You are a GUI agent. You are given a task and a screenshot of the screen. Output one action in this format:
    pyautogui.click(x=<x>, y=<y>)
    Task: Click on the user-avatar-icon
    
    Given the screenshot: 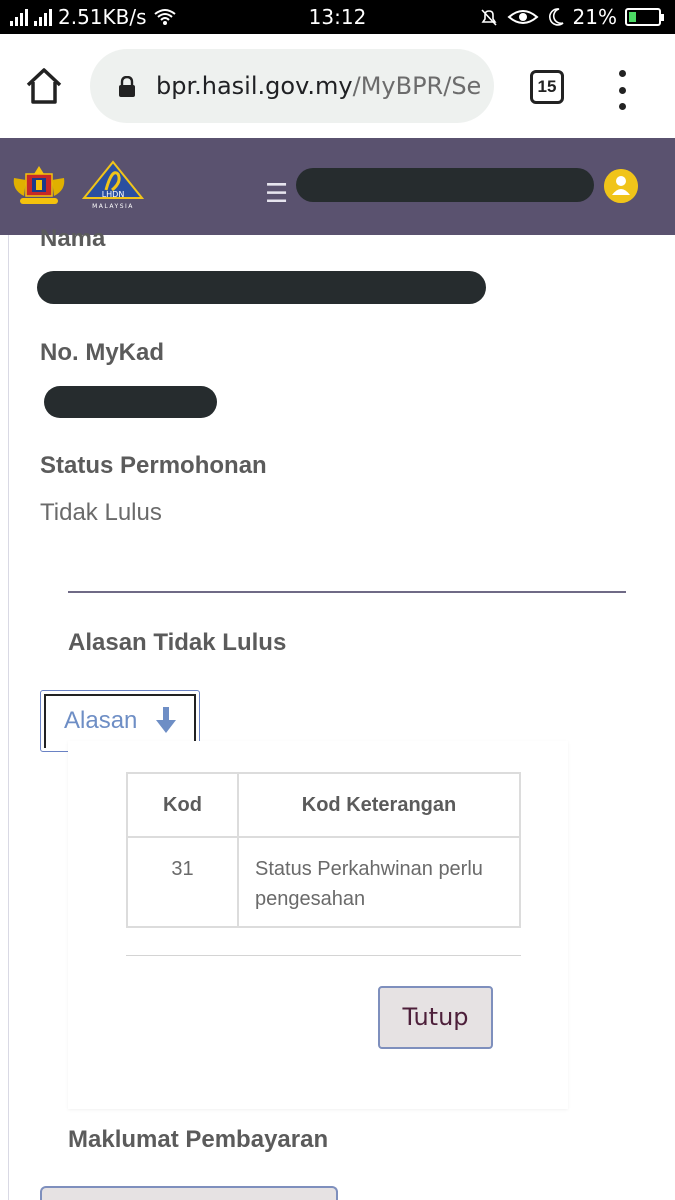 What is the action you would take?
    pyautogui.click(x=621, y=186)
    